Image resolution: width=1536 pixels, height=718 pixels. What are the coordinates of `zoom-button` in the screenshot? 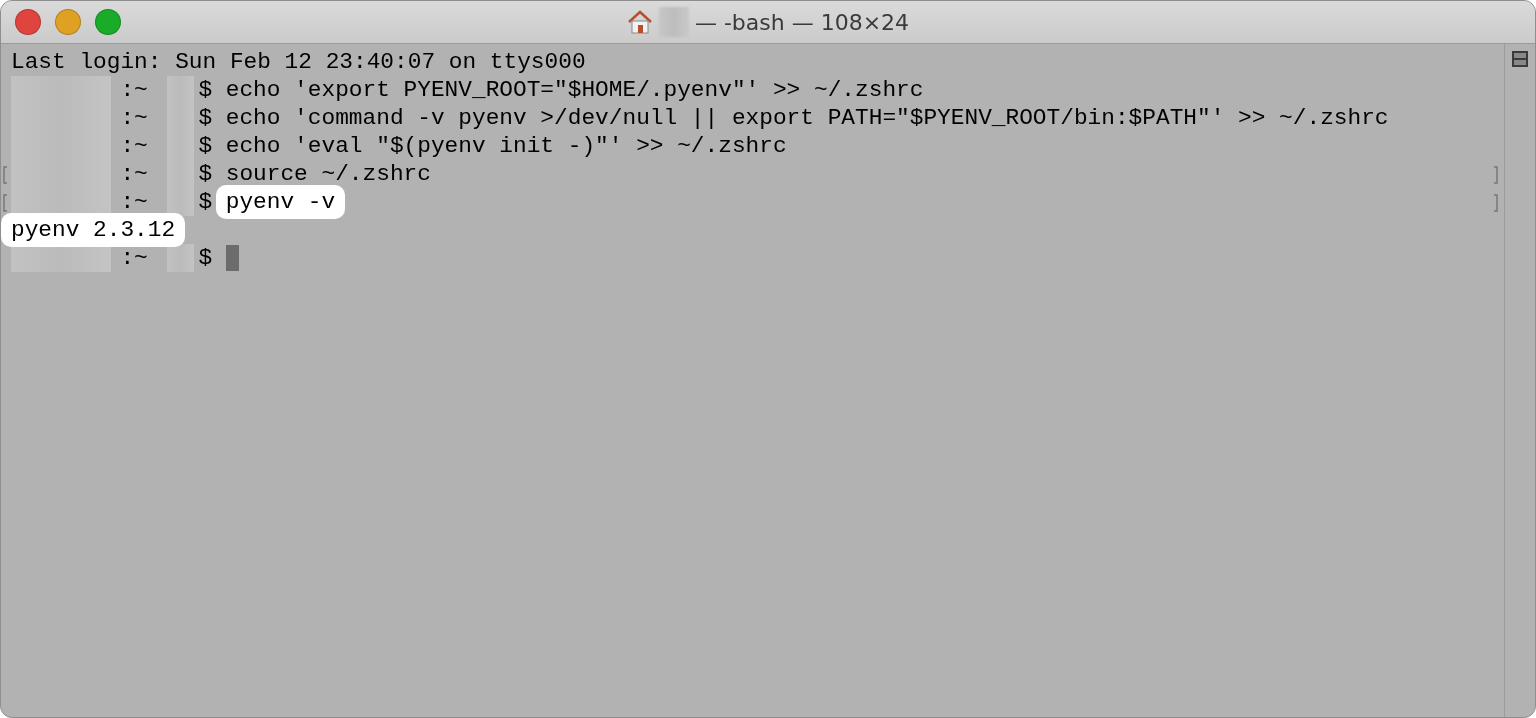 It's located at (108, 22).